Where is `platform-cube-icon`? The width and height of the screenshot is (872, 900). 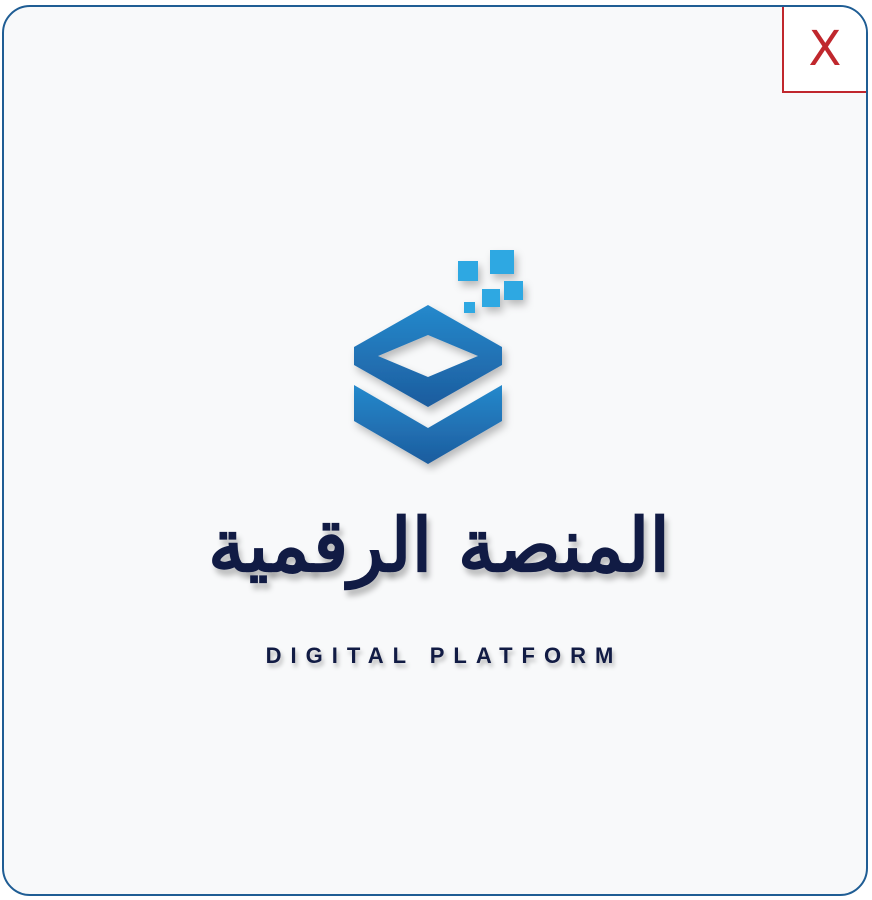
platform-cube-icon is located at coordinates (438, 357).